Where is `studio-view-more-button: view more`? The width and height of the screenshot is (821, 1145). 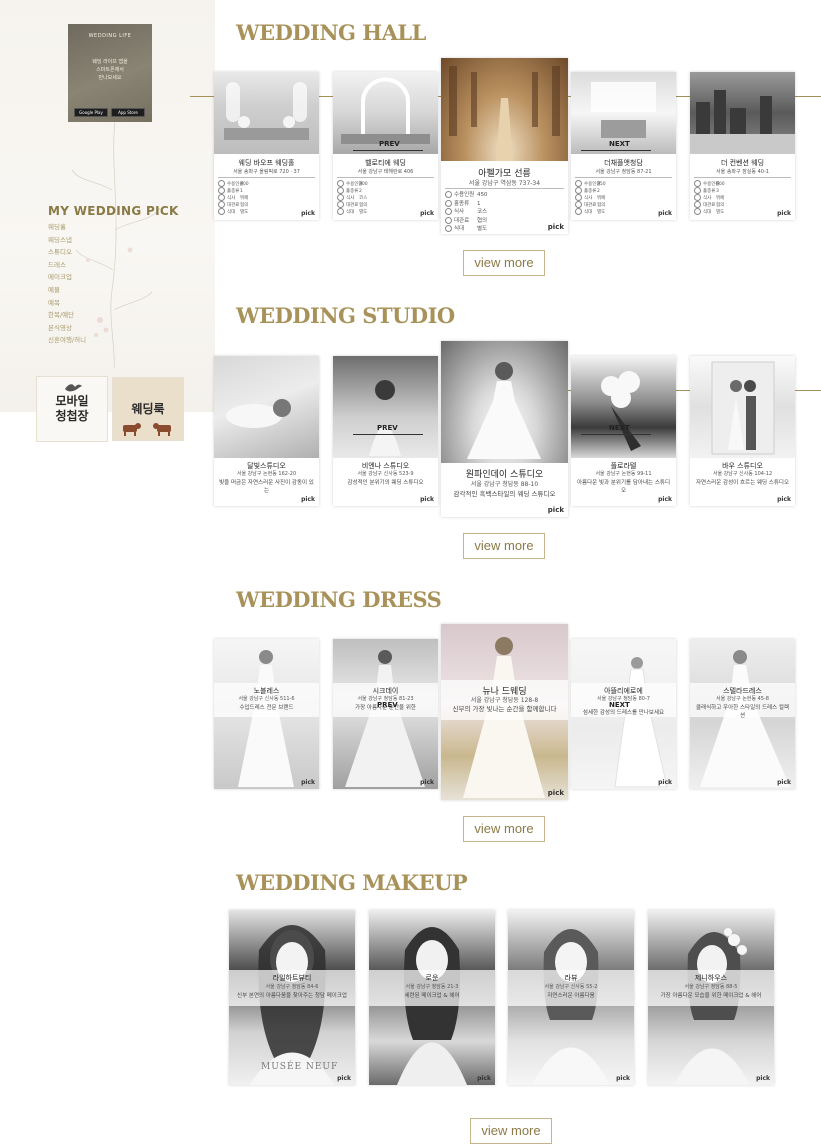 studio-view-more-button: view more is located at coordinates (504, 546).